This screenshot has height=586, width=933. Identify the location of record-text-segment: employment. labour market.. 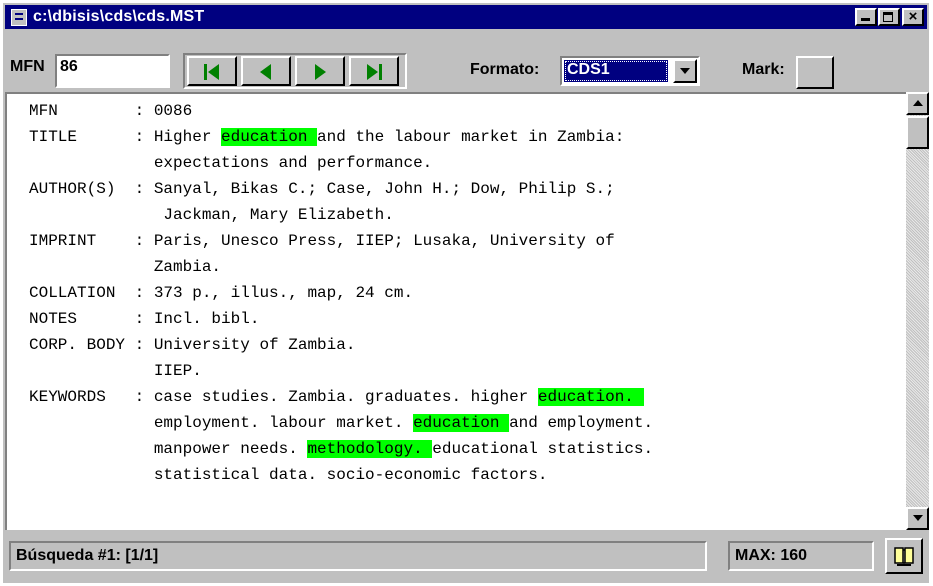
(221, 423).